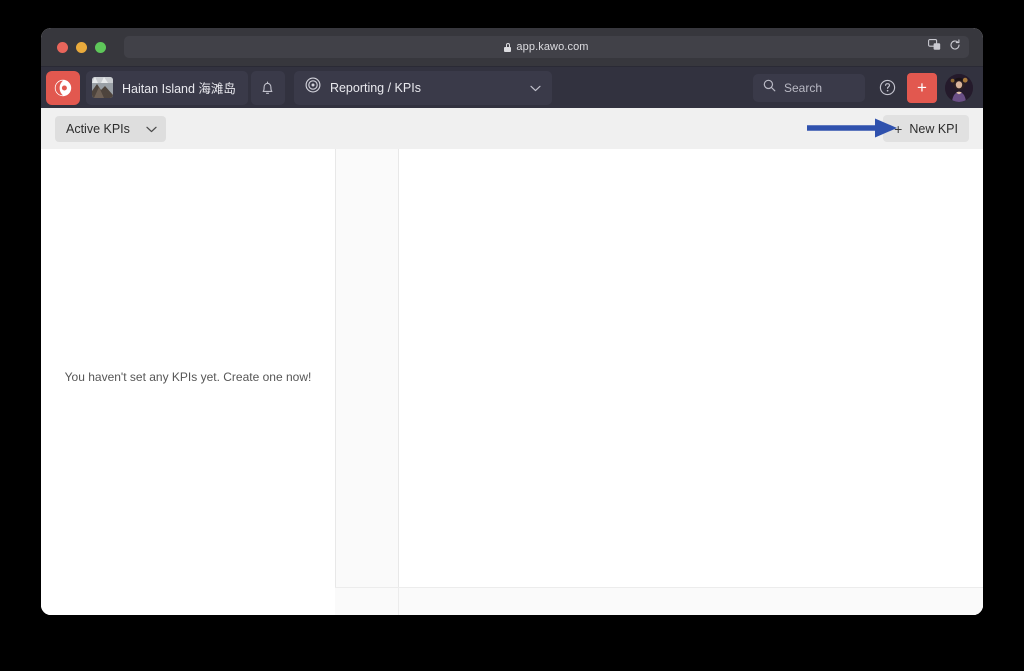 This screenshot has height=671, width=1024. What do you see at coordinates (659, 587) in the screenshot?
I see `grid-horizontal-divider` at bounding box center [659, 587].